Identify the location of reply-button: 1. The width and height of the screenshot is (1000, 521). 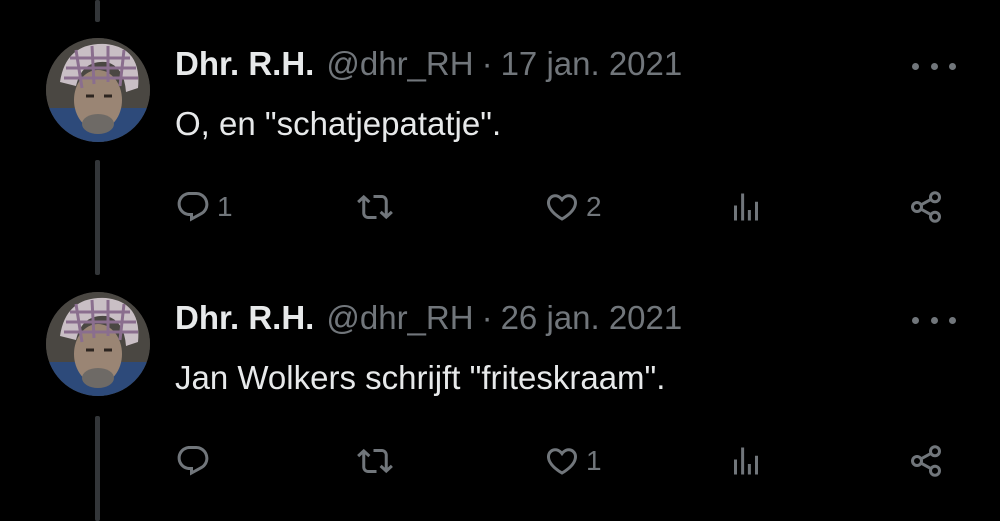
(204, 207).